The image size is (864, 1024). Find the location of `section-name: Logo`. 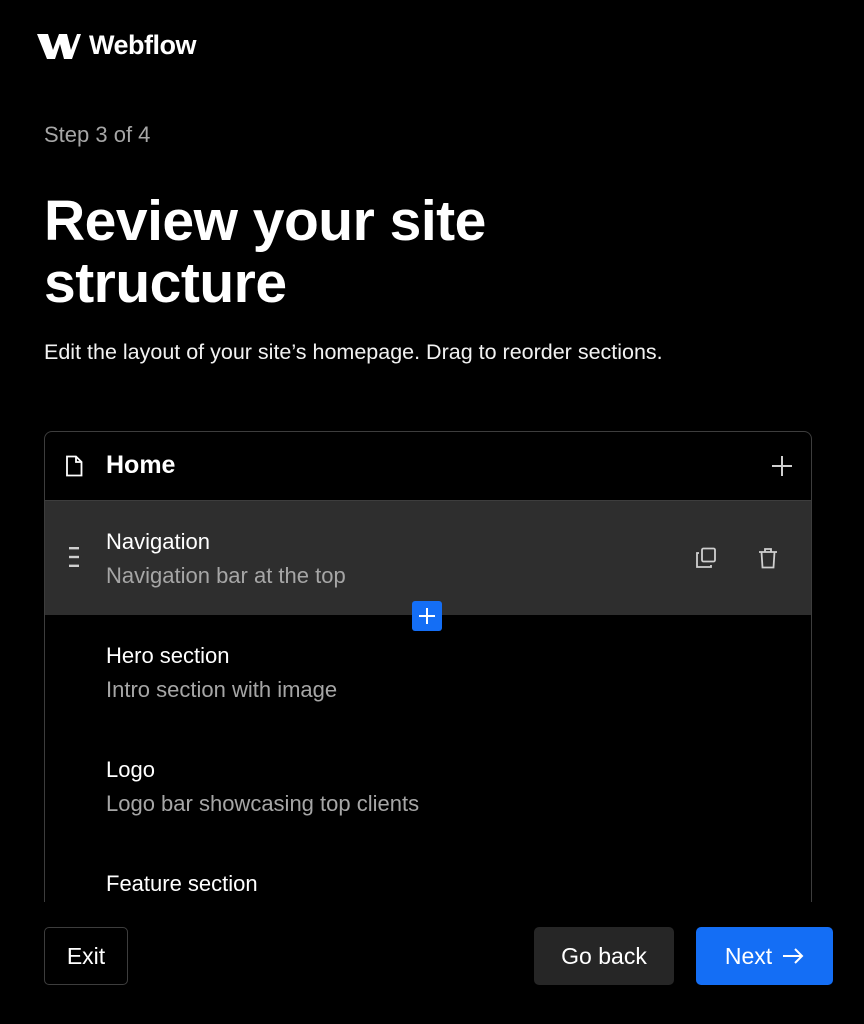

section-name: Logo is located at coordinates (130, 769).